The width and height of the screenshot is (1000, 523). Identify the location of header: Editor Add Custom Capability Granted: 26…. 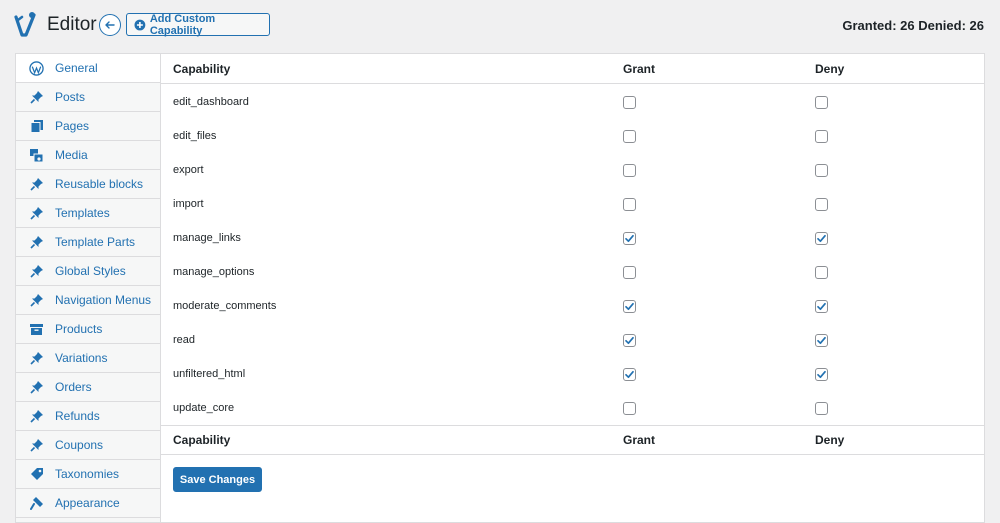
(500, 25).